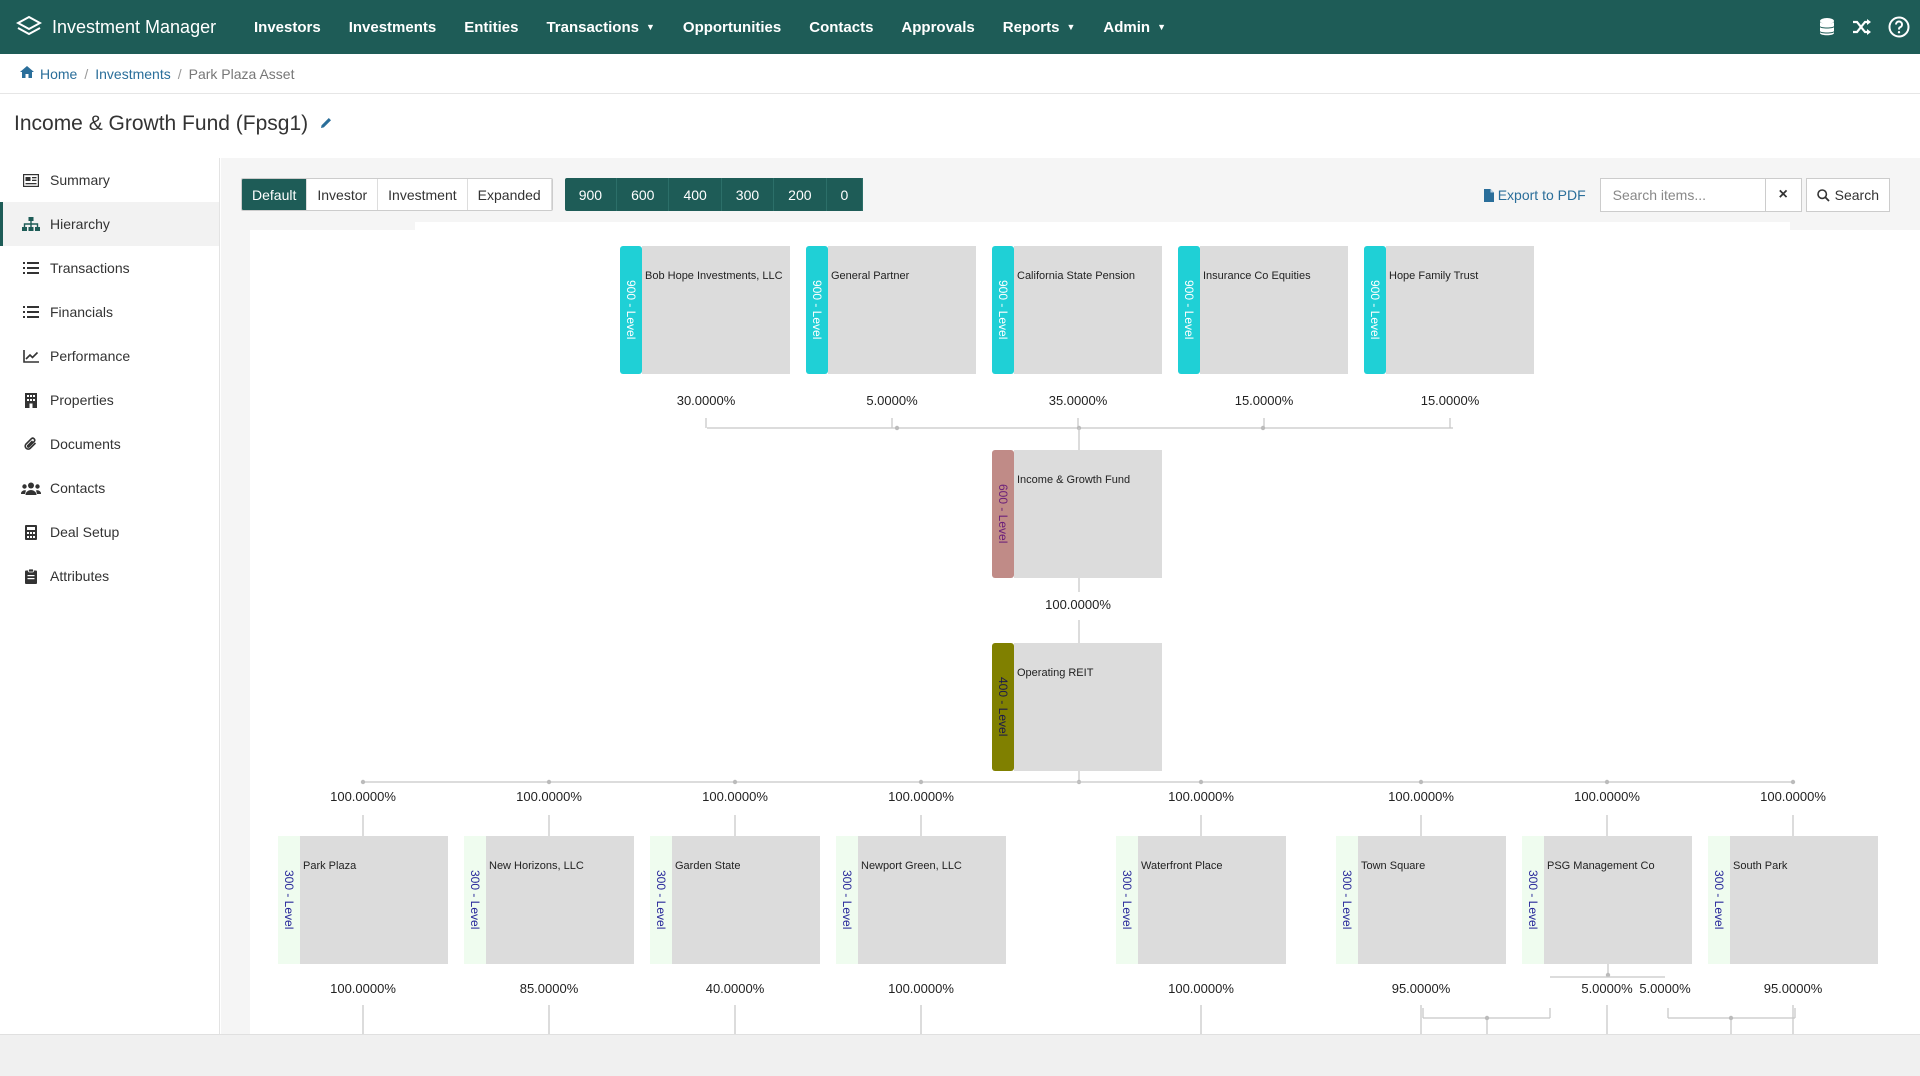  What do you see at coordinates (1088, 707) in the screenshot?
I see `node-name: Operating REIT` at bounding box center [1088, 707].